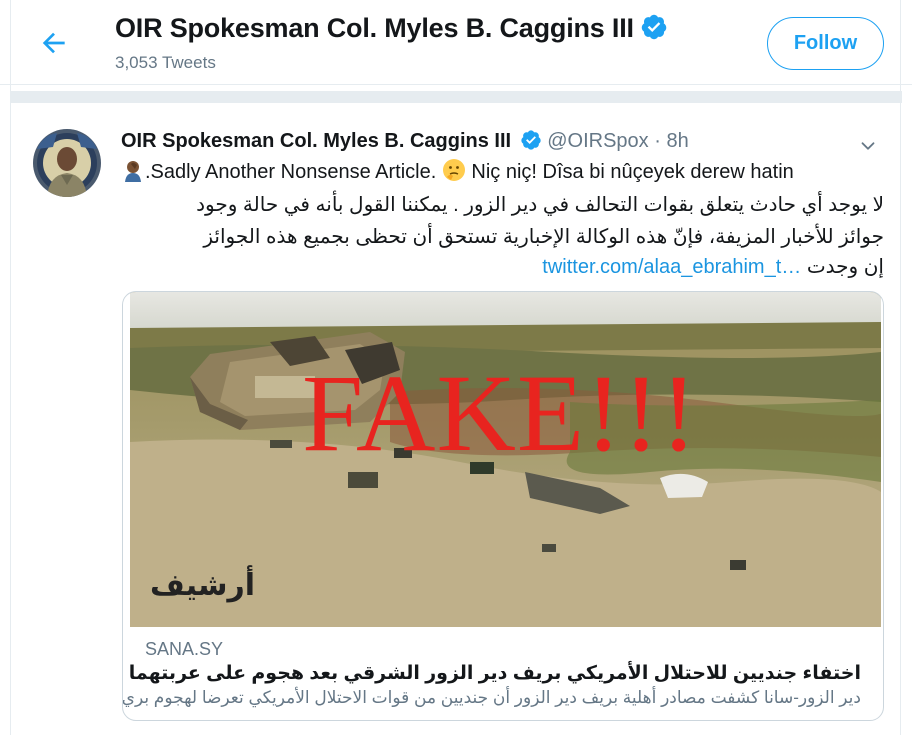  Describe the element at coordinates (453, 170) in the screenshot. I see `thinking-face-emoji` at that location.